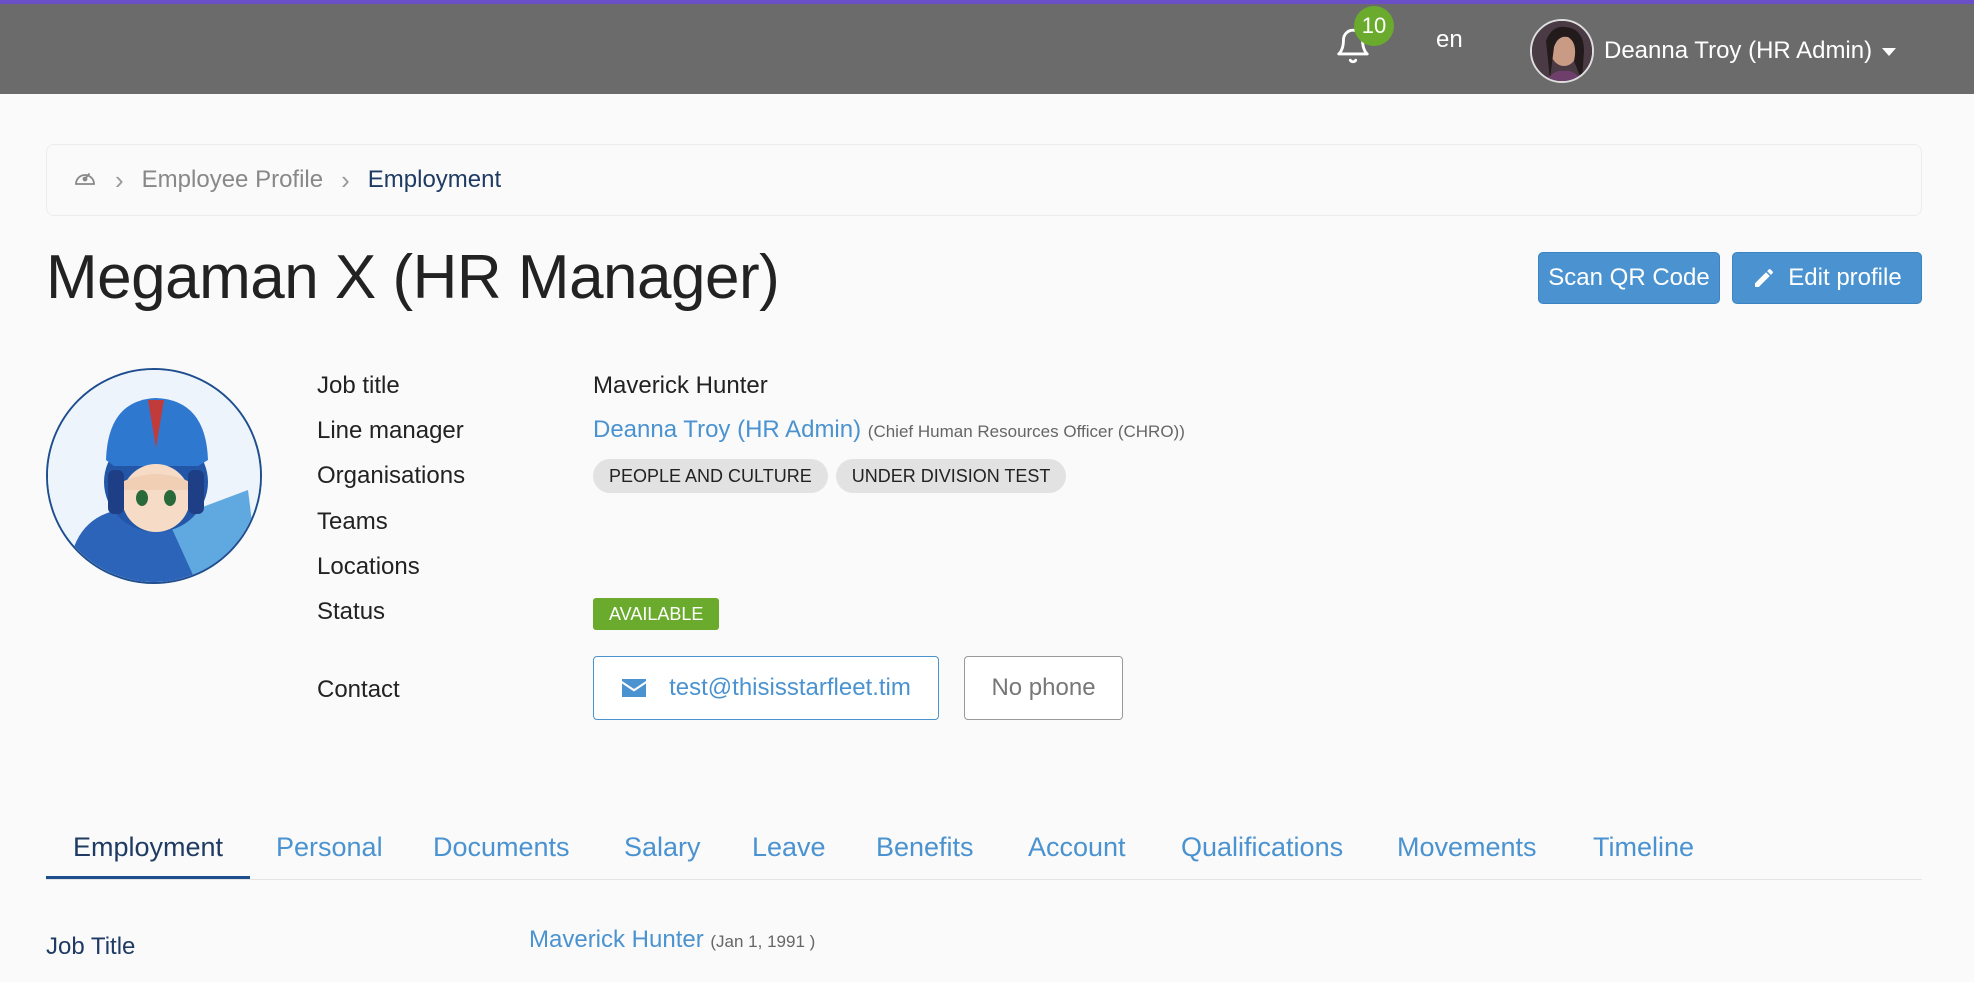 The image size is (1974, 982). I want to click on user-menu: Deanna Troy (HR Admin), so click(1713, 51).